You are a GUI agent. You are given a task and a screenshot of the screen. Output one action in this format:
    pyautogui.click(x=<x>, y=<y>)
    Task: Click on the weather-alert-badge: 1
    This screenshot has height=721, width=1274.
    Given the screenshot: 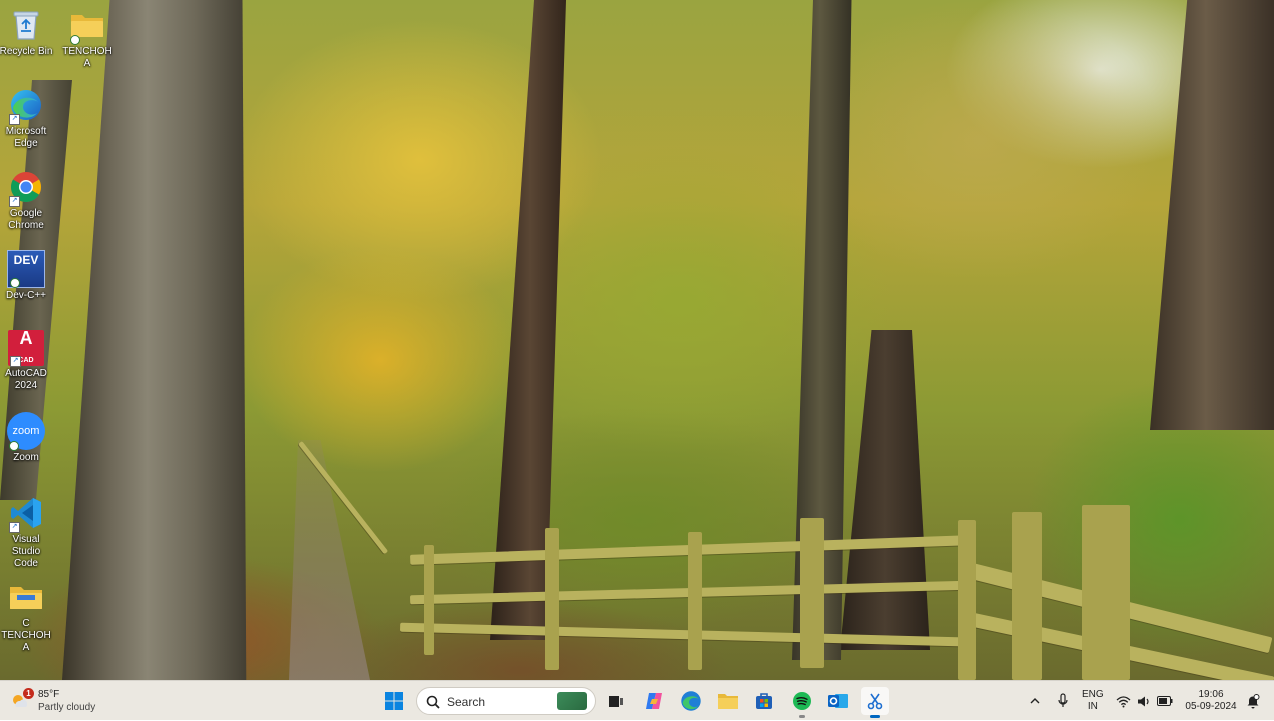 What is the action you would take?
    pyautogui.click(x=28, y=693)
    